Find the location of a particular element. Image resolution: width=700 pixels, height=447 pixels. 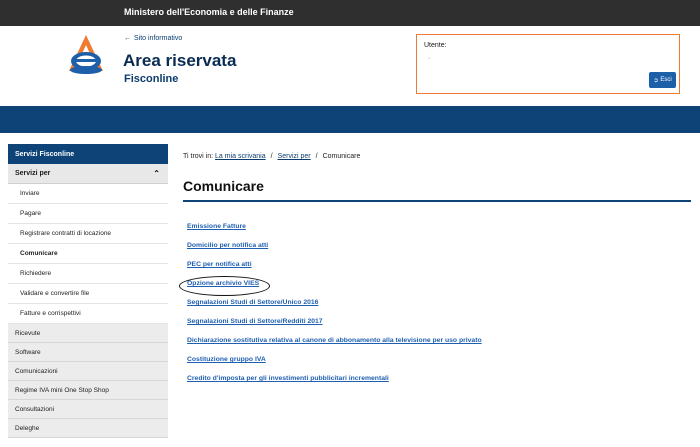

nav-band is located at coordinates (350, 119).